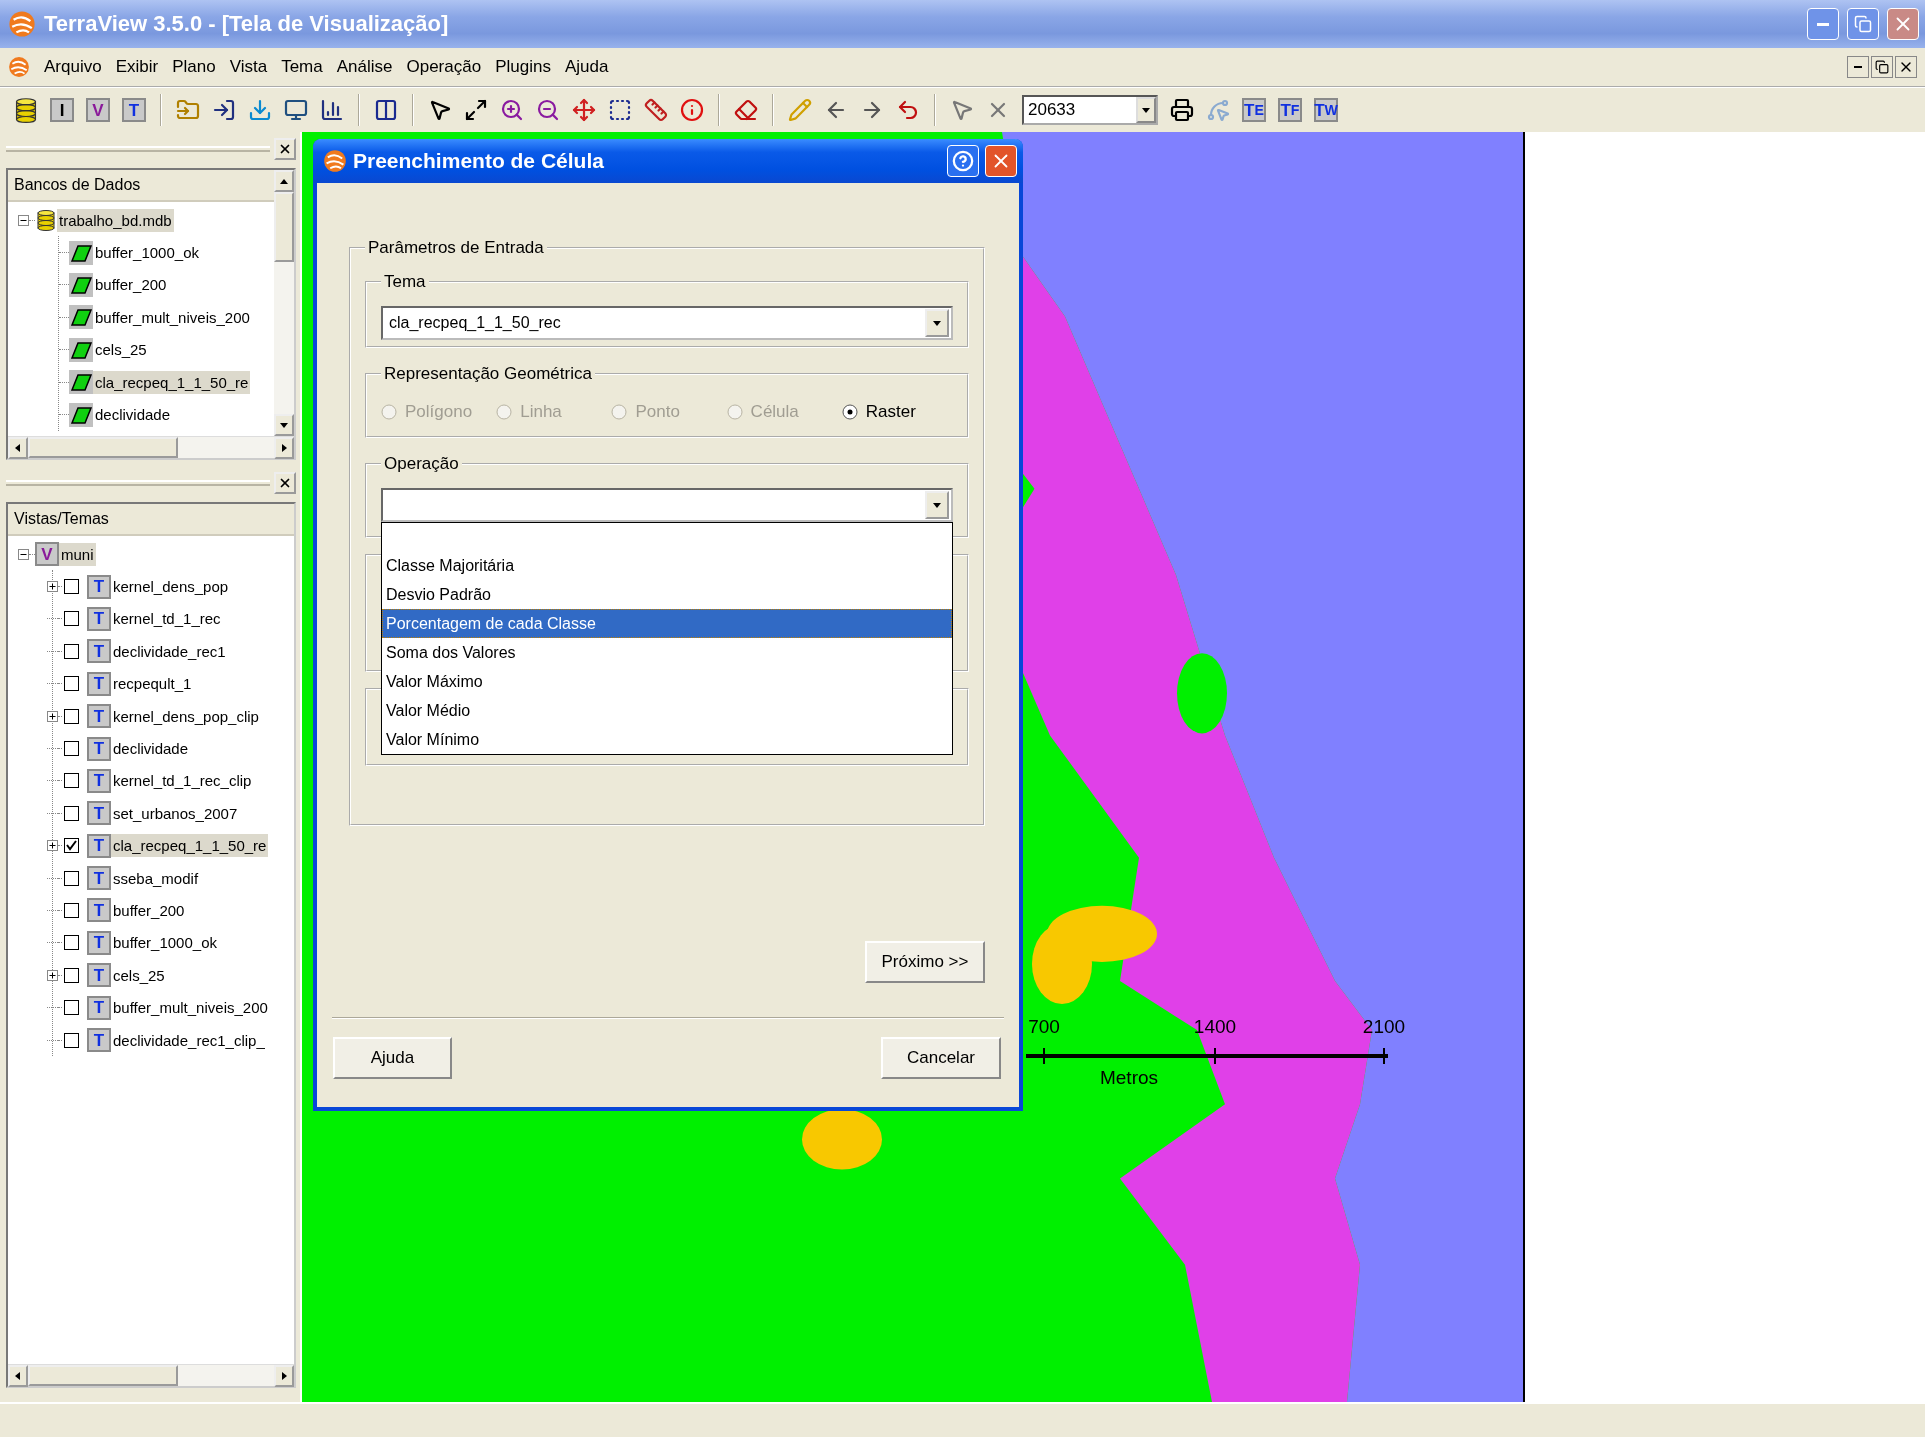 The width and height of the screenshot is (1925, 1437). I want to click on radio-label: Raster, so click(890, 412).